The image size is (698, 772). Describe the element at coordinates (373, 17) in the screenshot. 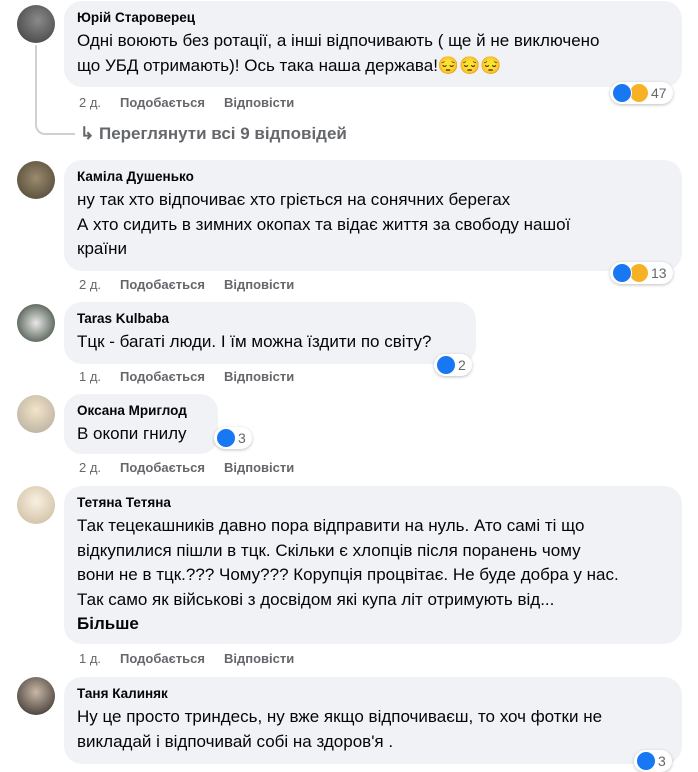

I see `author-name: Юрій Староверец` at that location.